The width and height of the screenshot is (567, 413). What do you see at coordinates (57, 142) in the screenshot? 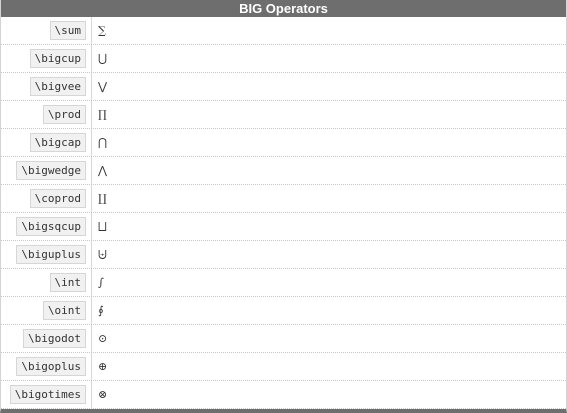
I see `command-button: \bigcap` at bounding box center [57, 142].